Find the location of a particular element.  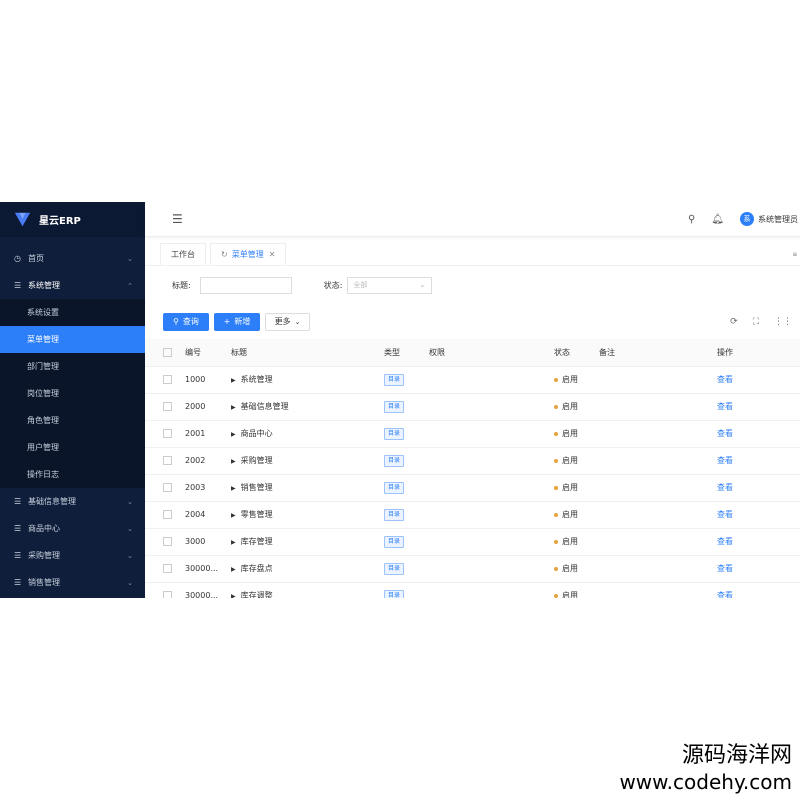

close-icon: ✕ is located at coordinates (272, 254).